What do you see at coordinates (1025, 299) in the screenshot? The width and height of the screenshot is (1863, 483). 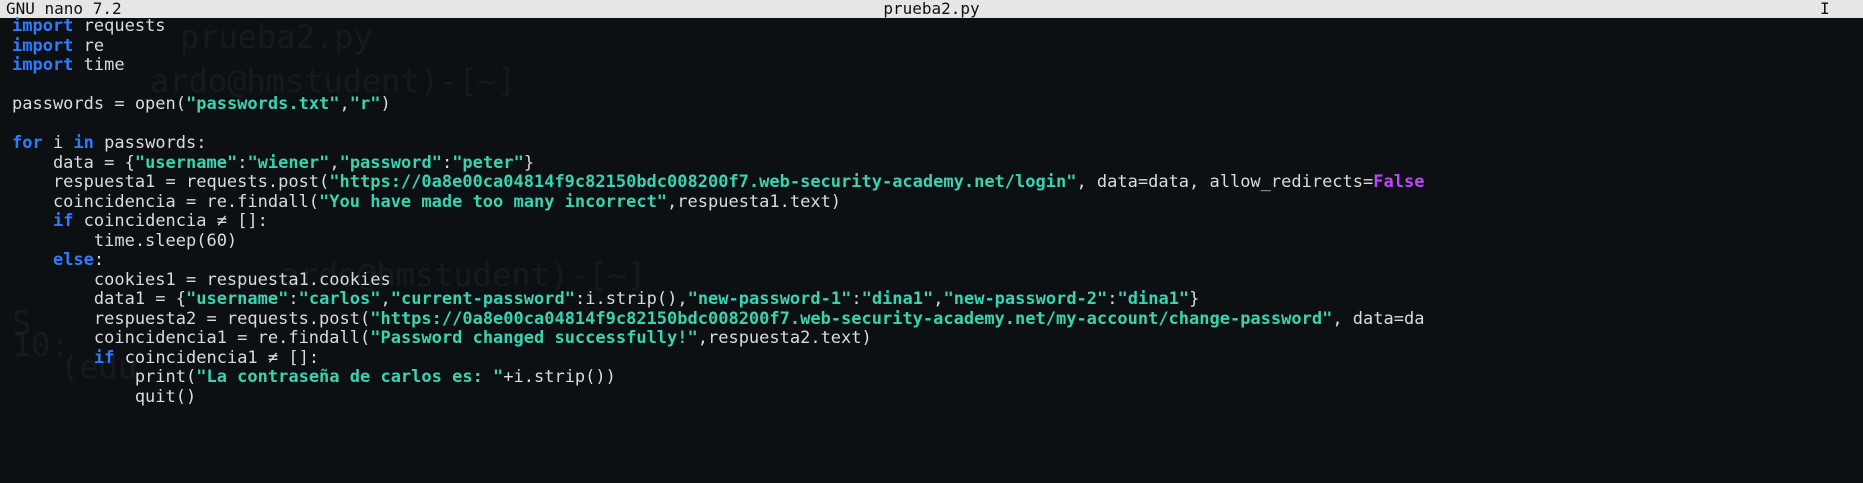 I see `string-token: "new-password-2"` at bounding box center [1025, 299].